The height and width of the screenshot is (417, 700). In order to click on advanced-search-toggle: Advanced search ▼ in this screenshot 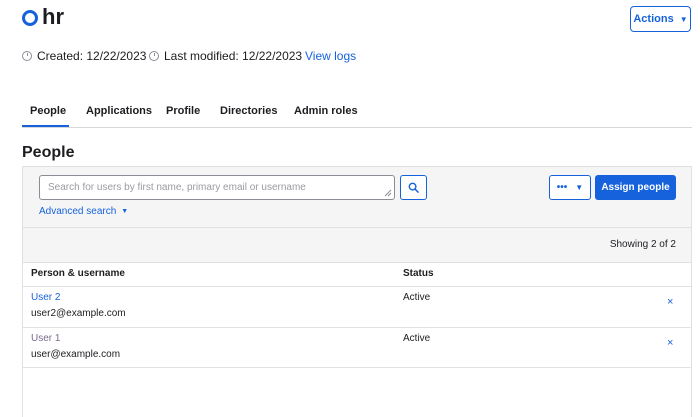, I will do `click(83, 211)`.